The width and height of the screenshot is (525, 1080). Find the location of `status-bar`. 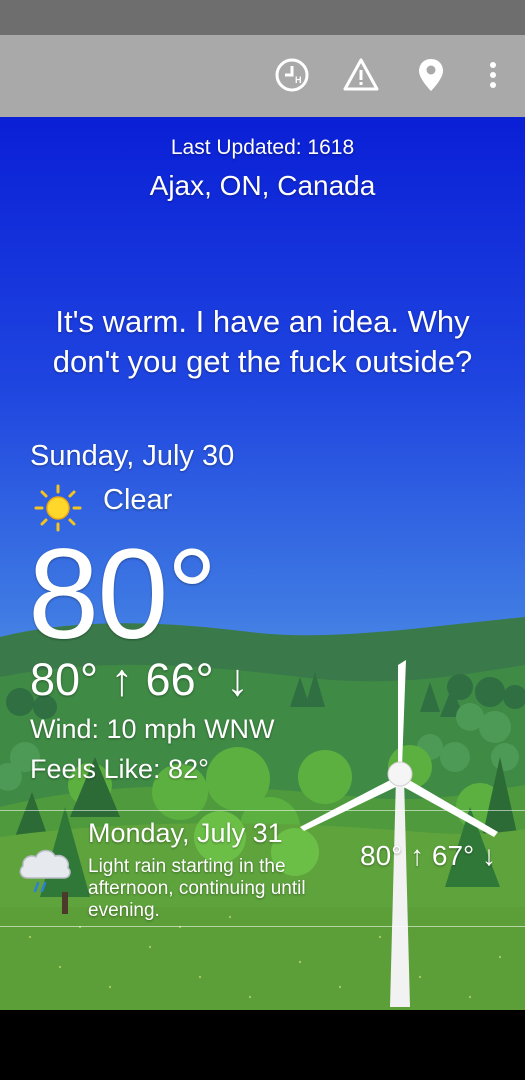

status-bar is located at coordinates (262, 17).